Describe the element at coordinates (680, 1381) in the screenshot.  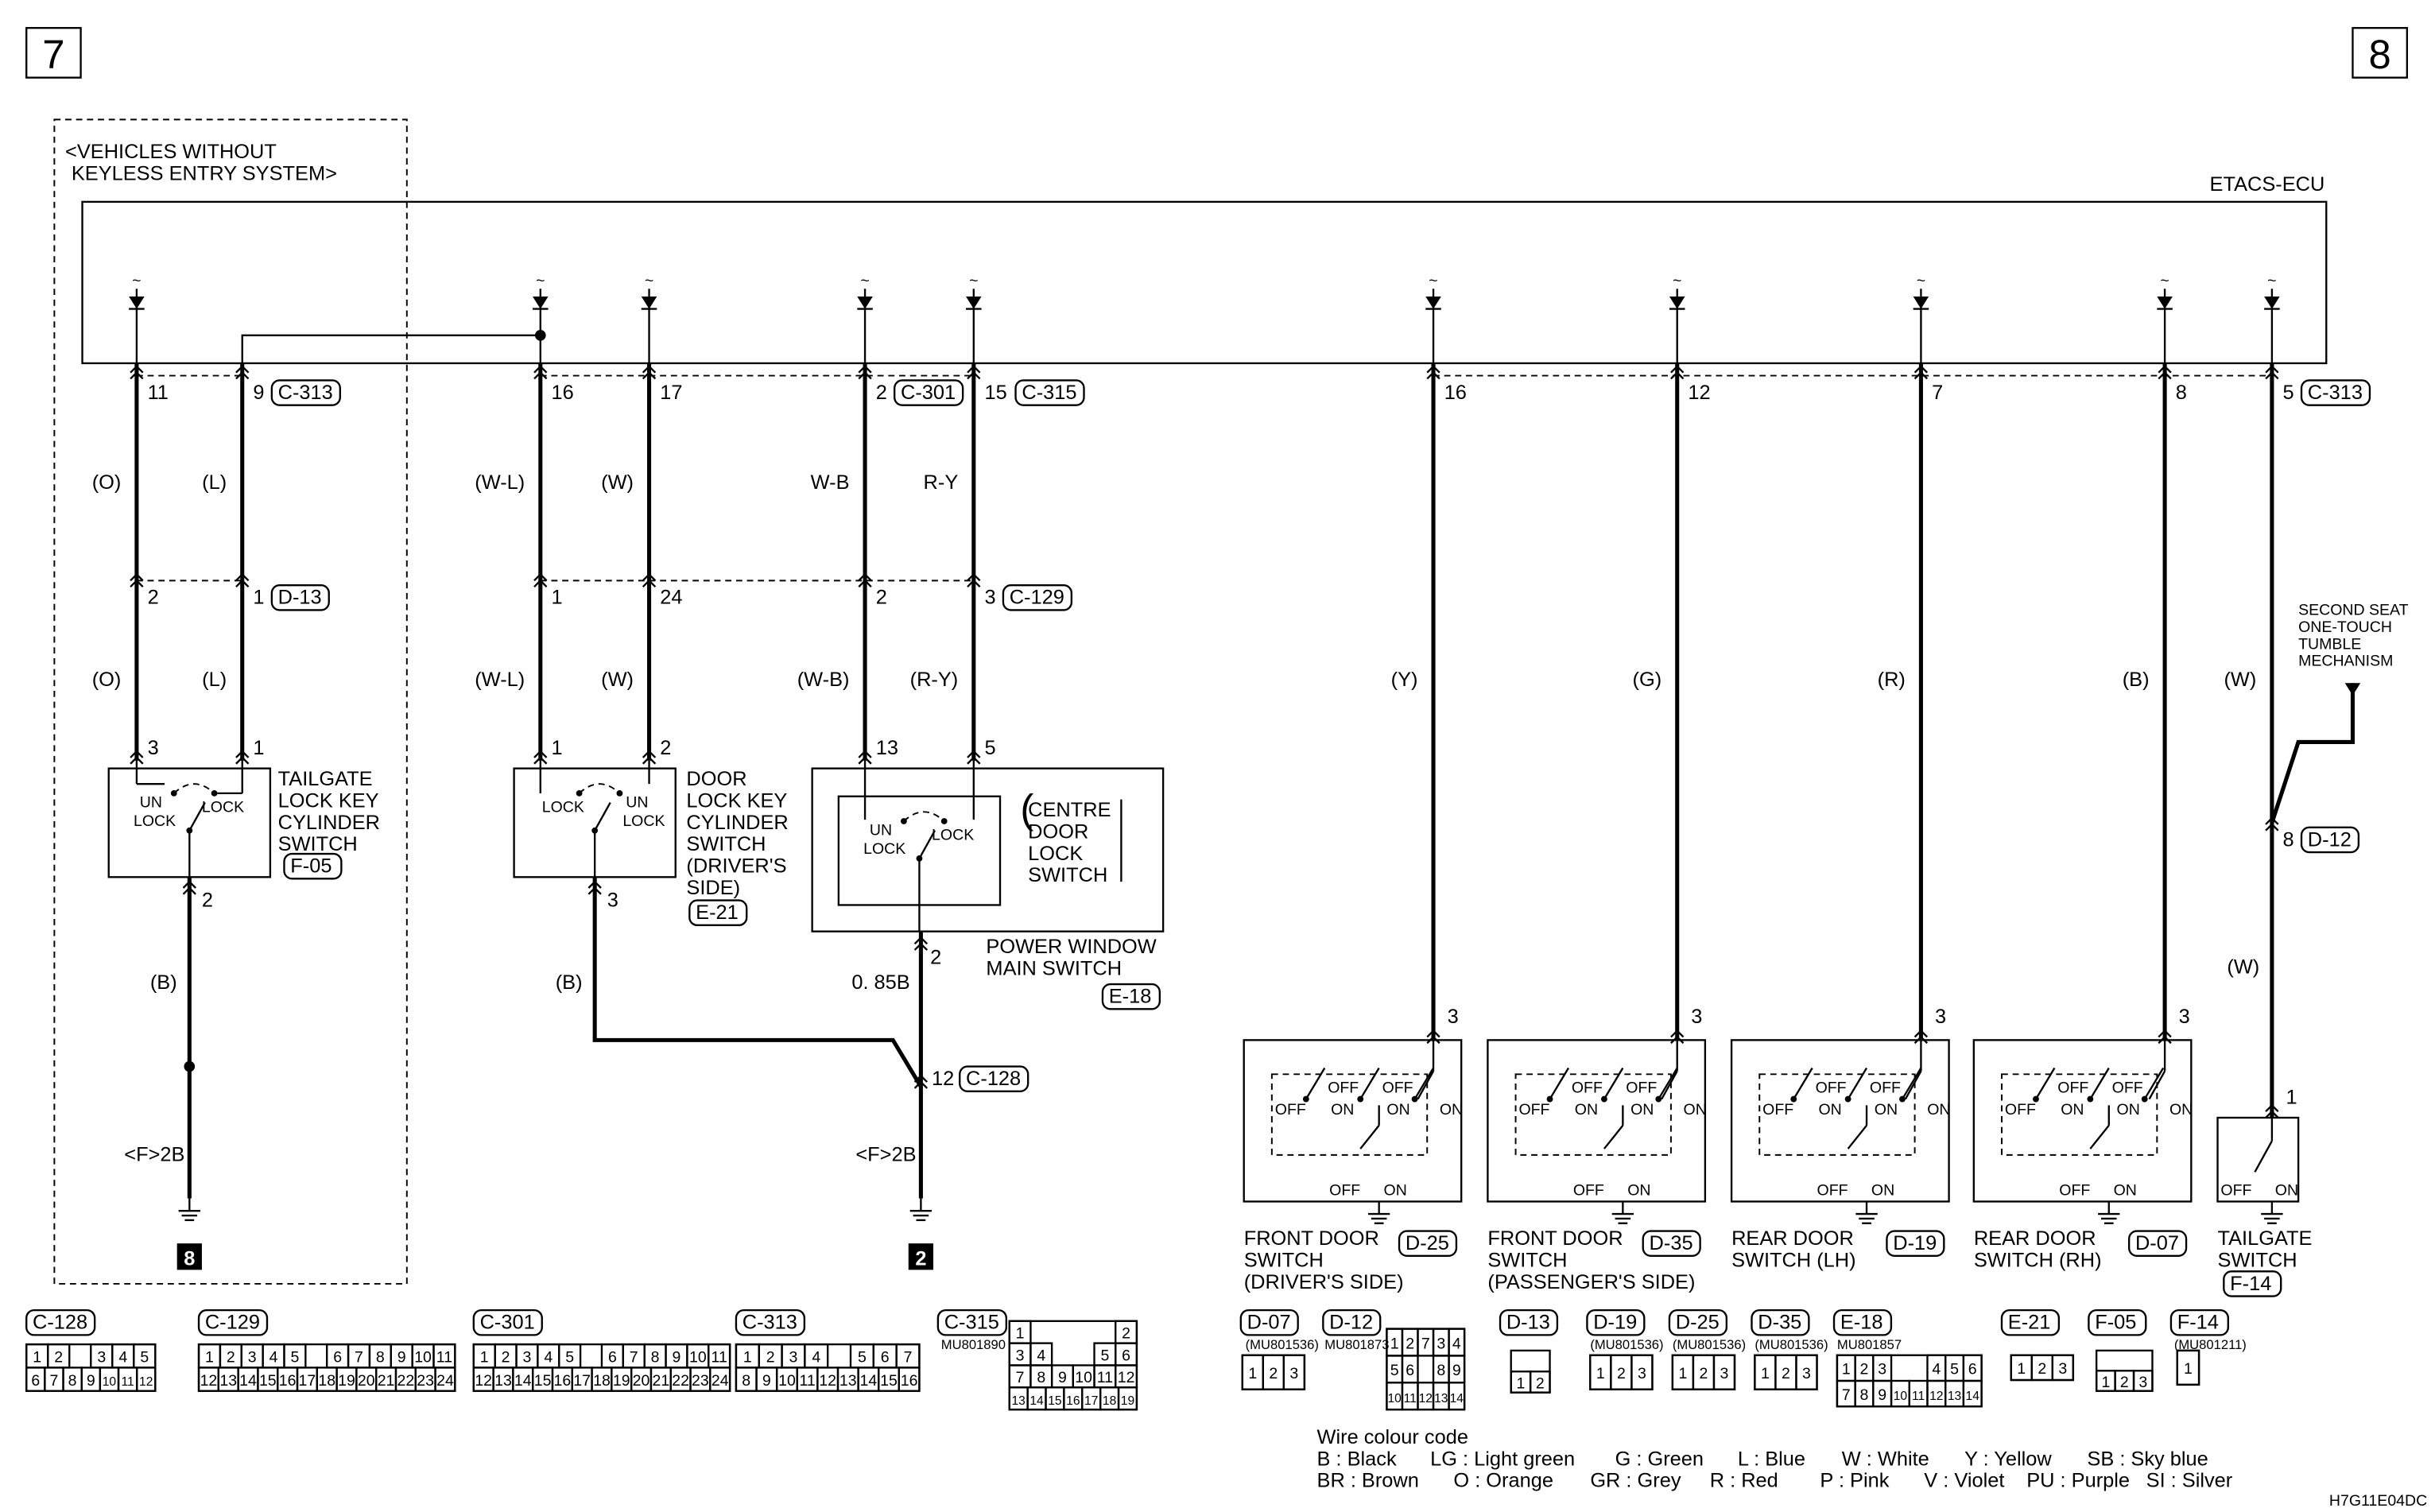
I see `connector-pin-label: 22` at that location.